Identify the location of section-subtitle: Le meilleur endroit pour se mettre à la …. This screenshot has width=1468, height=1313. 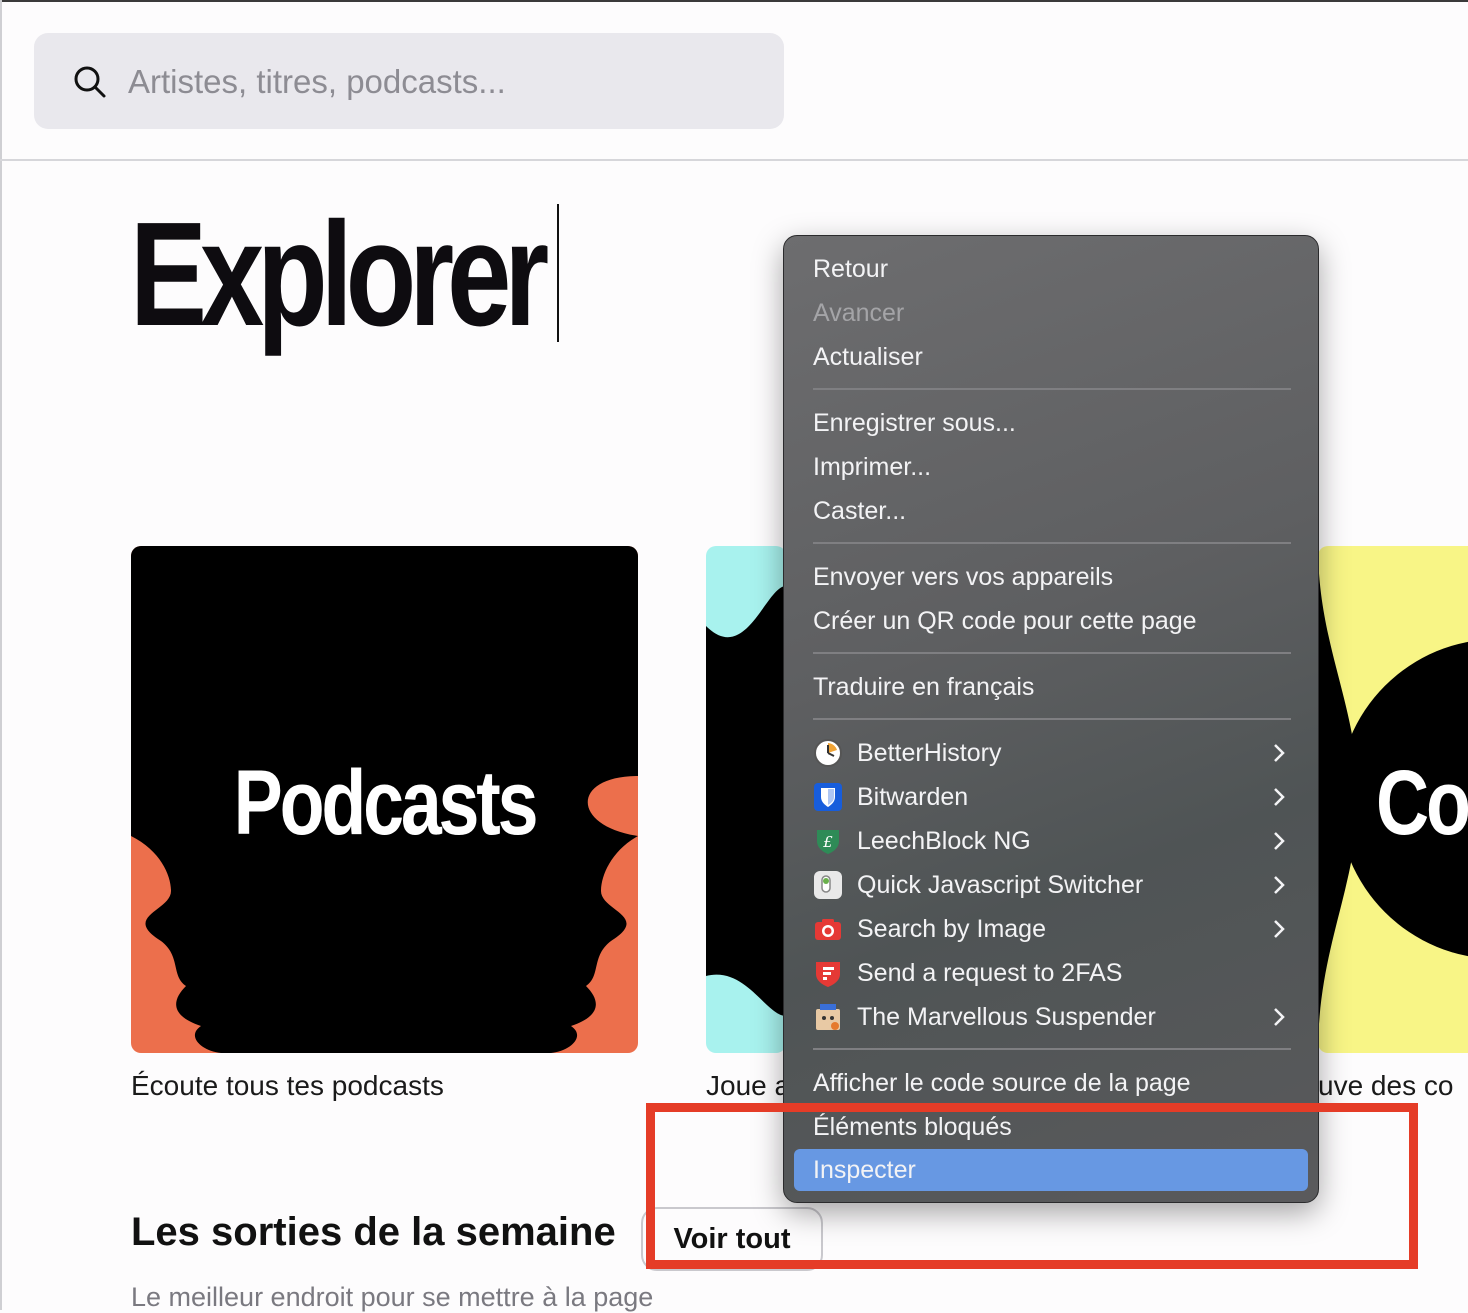
(392, 1297).